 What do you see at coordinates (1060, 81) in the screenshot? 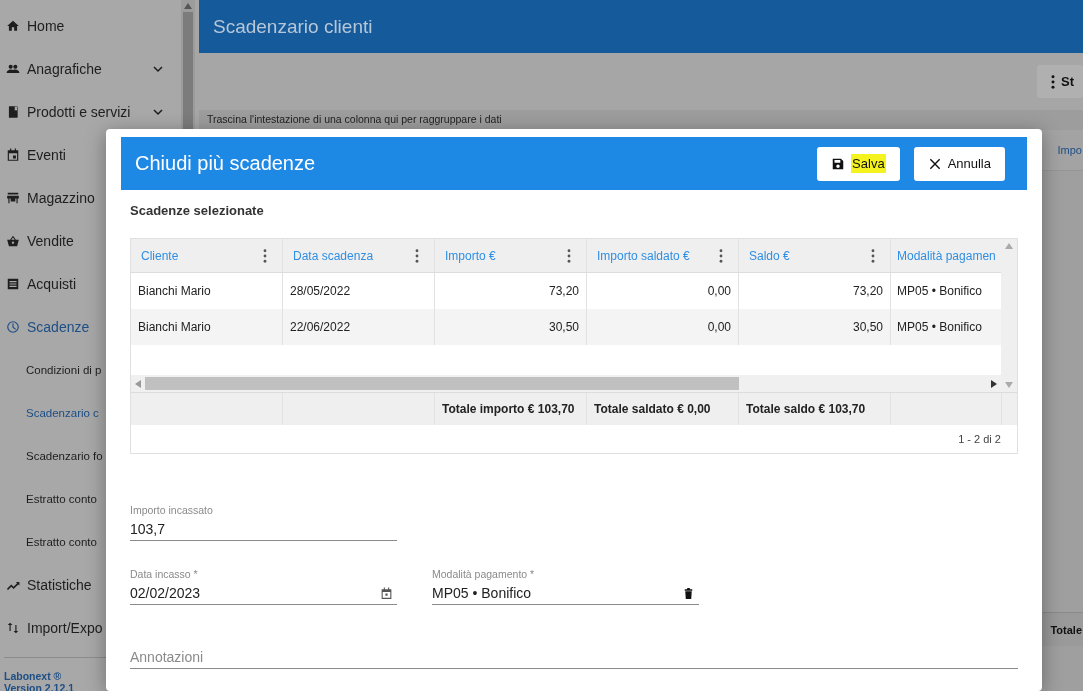
I see `toolbar-button: St` at bounding box center [1060, 81].